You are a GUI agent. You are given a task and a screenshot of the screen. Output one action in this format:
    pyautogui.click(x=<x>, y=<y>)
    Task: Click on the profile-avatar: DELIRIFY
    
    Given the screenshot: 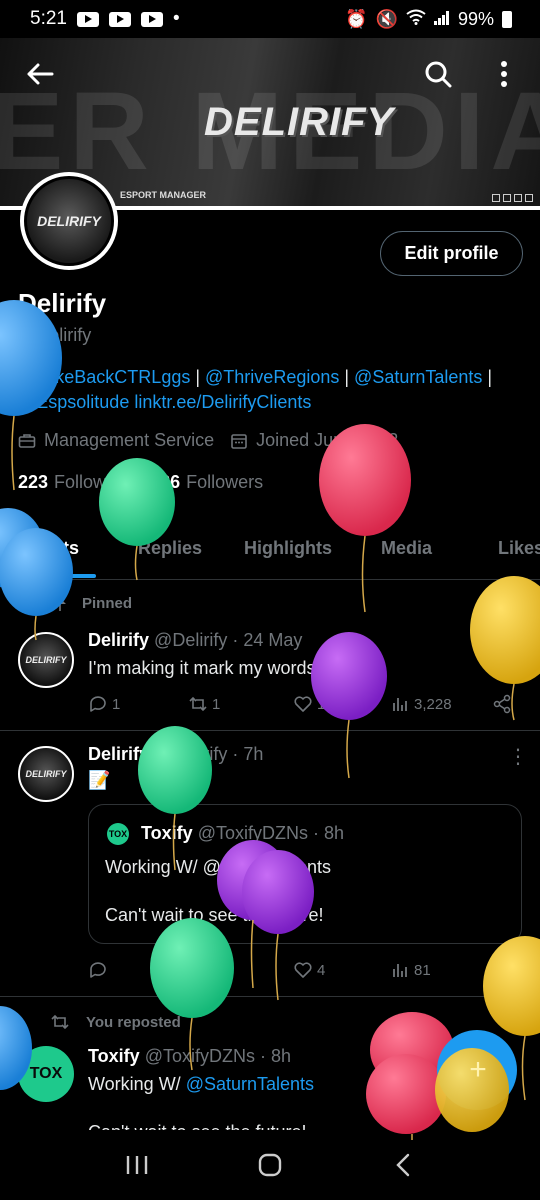 What is the action you would take?
    pyautogui.click(x=69, y=221)
    